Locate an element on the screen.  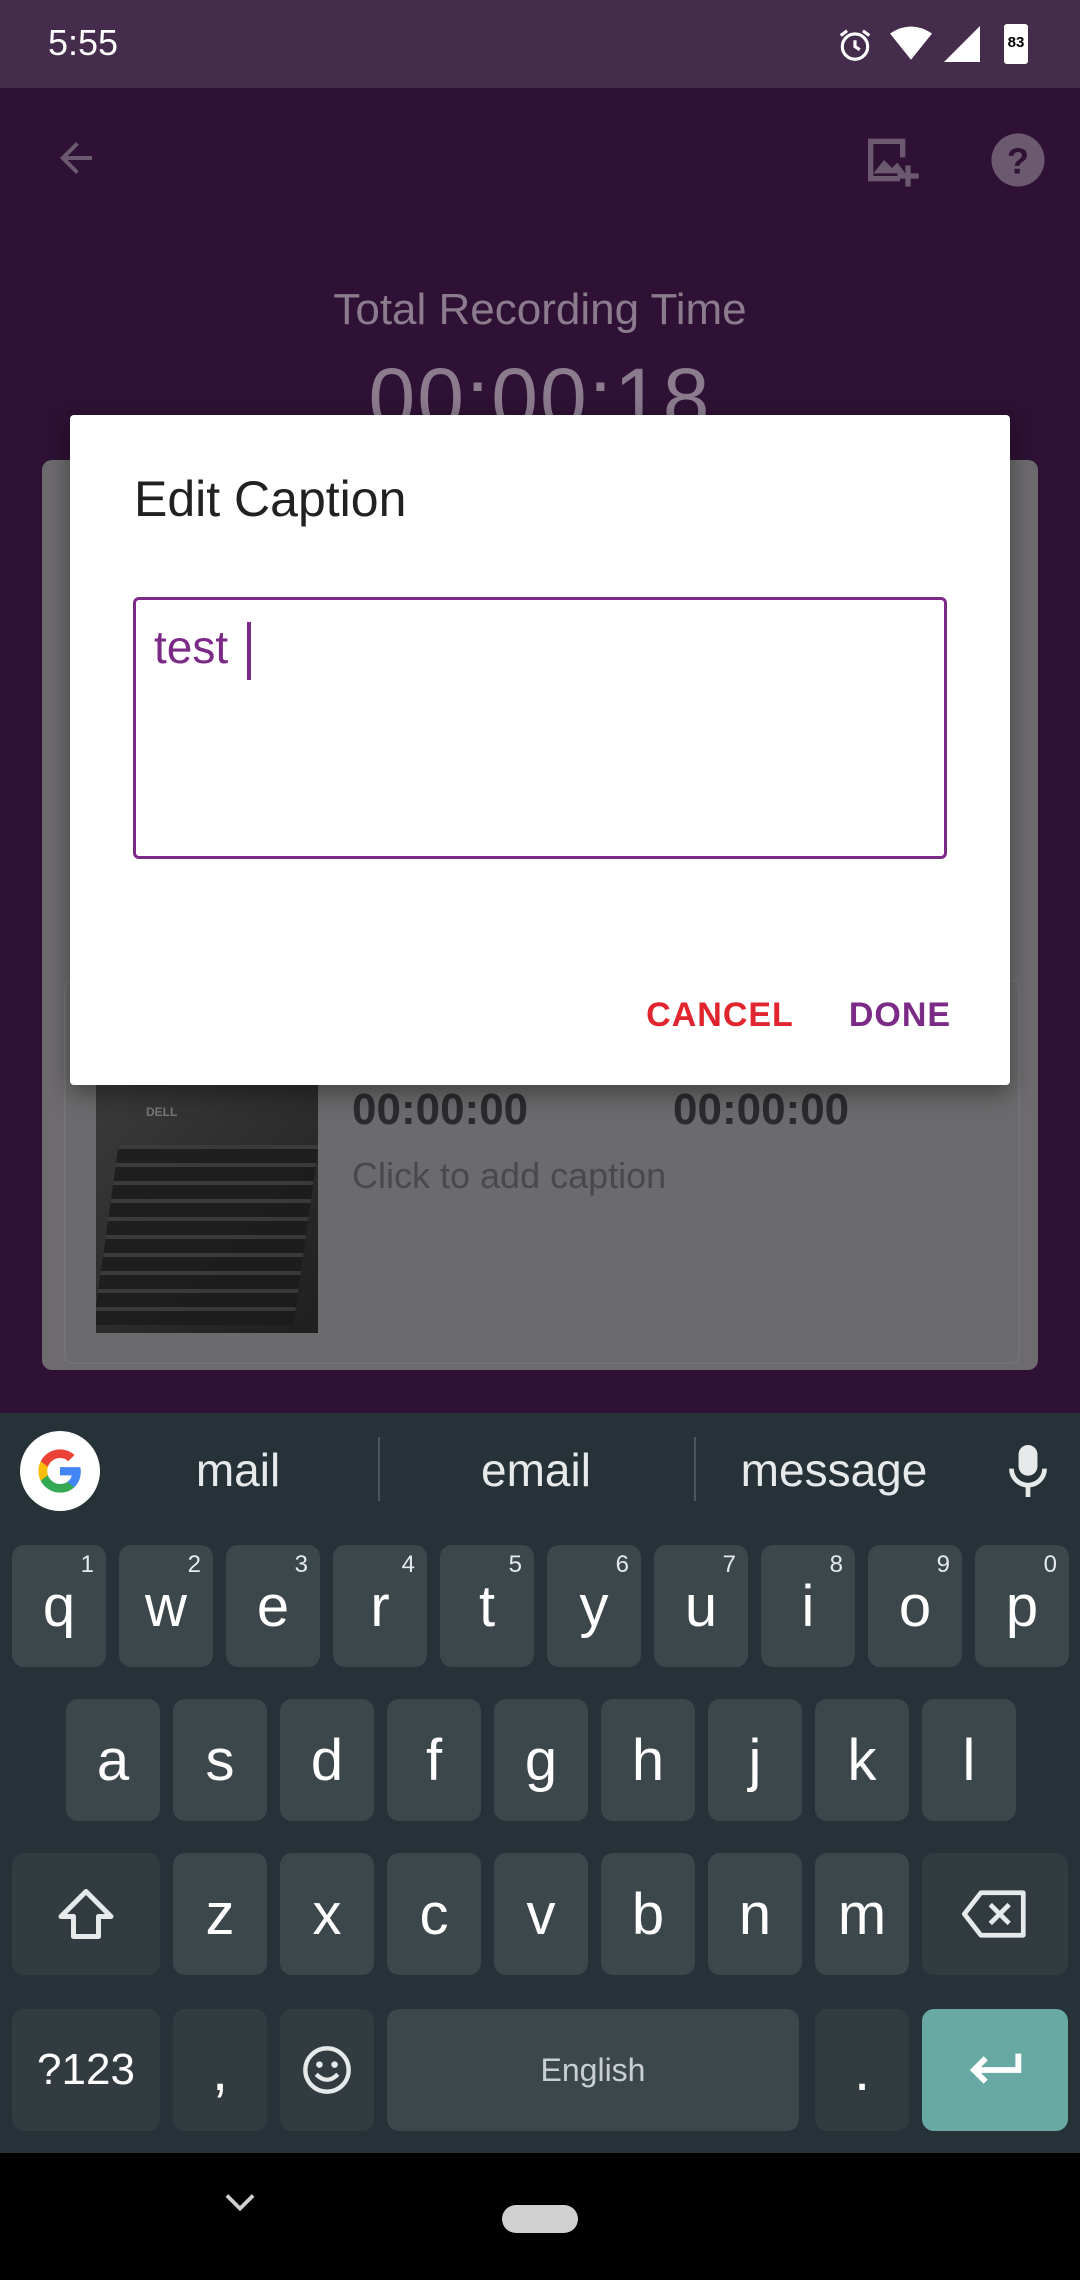
key-z: z is located at coordinates (220, 1914).